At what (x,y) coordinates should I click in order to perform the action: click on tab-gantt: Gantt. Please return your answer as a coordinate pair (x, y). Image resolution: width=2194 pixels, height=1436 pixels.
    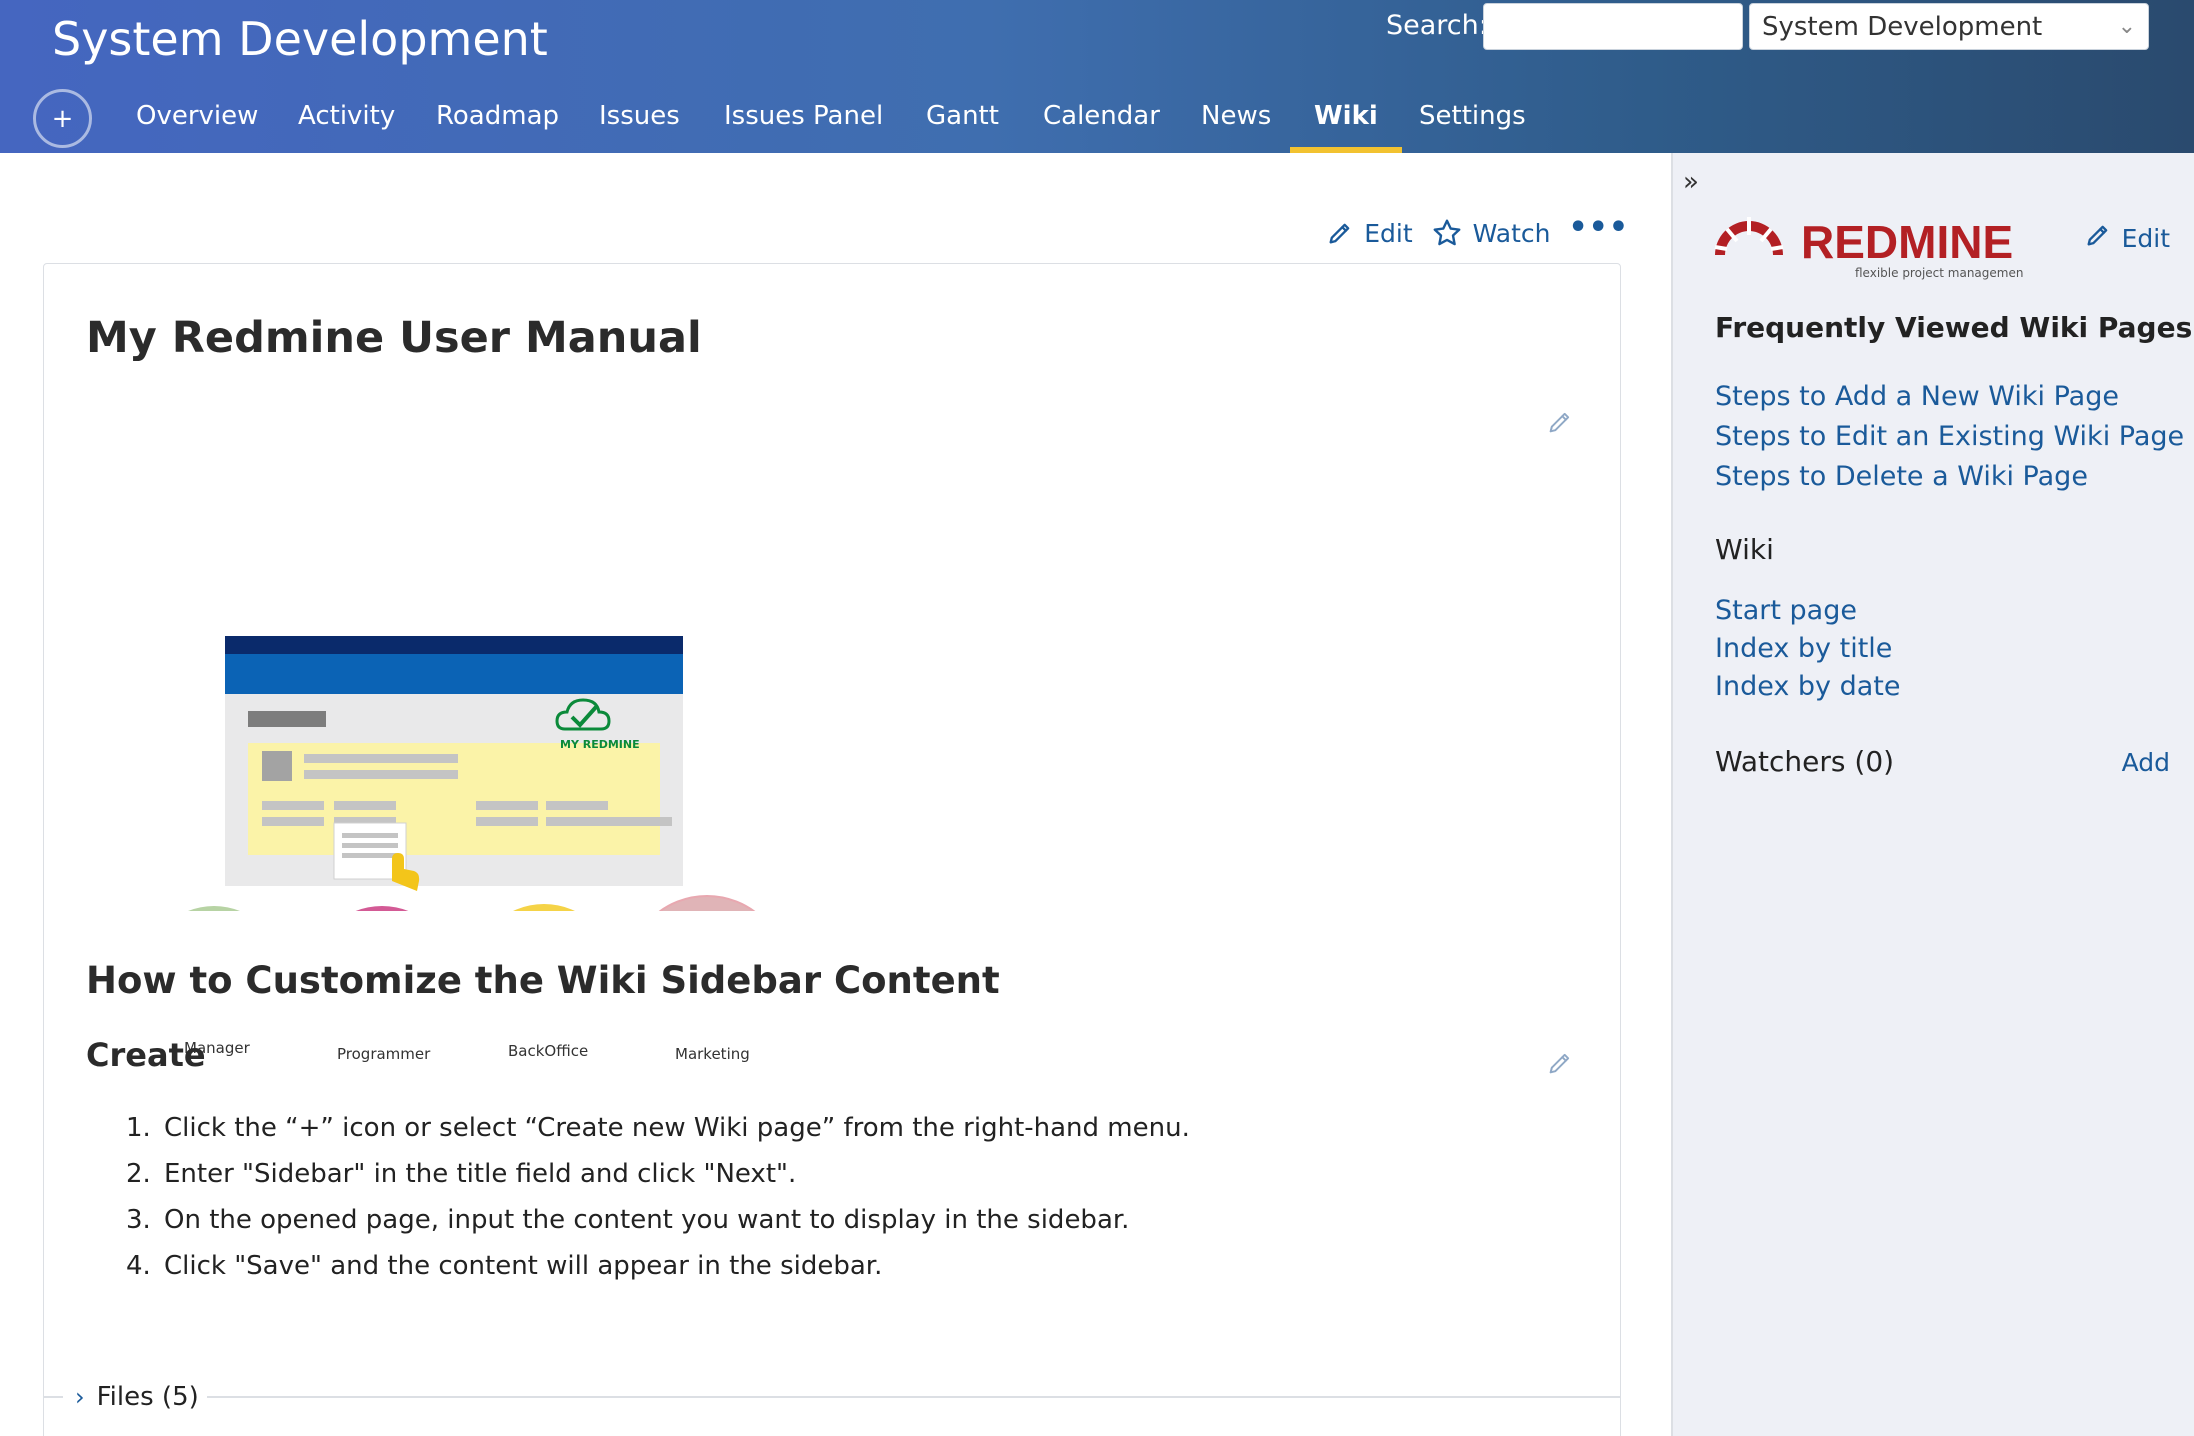
    Looking at the image, I should click on (962, 124).